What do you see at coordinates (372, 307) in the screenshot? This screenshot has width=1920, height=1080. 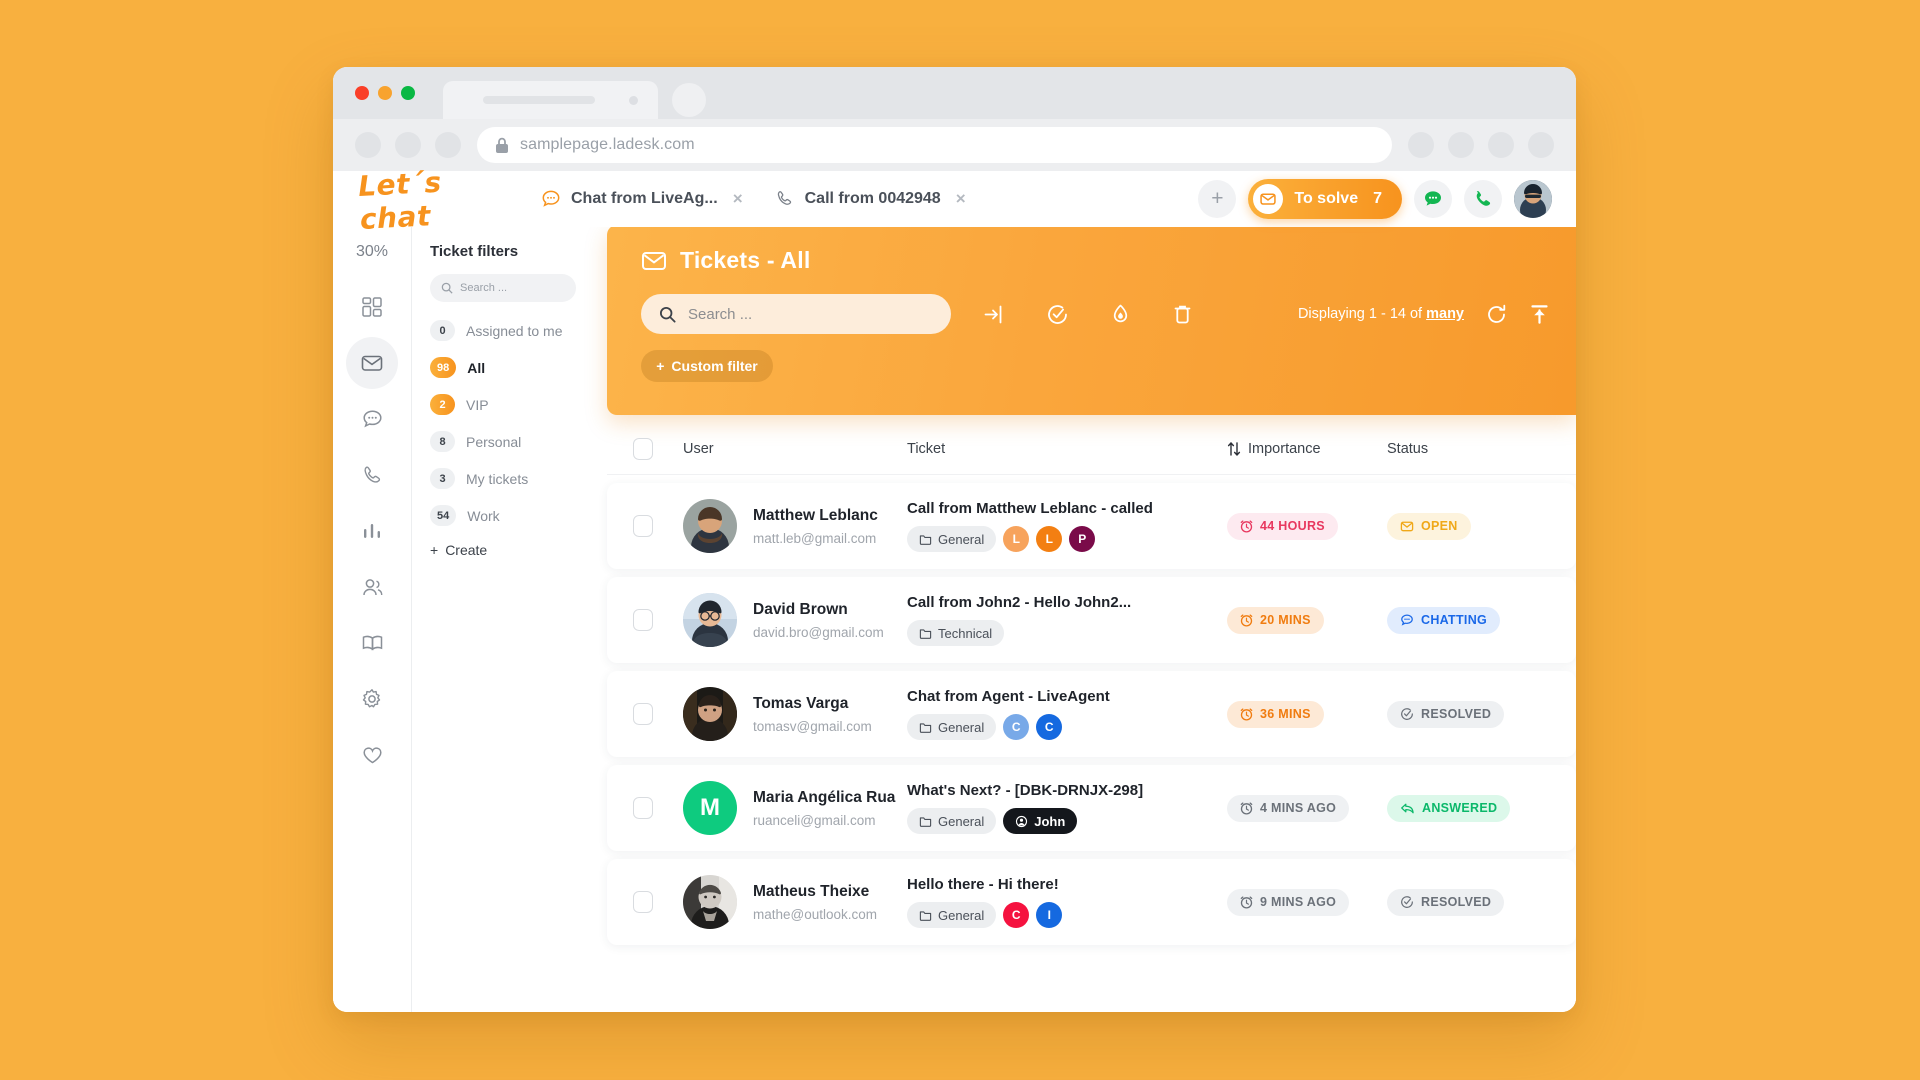 I see `sidebar-item-dashboard` at bounding box center [372, 307].